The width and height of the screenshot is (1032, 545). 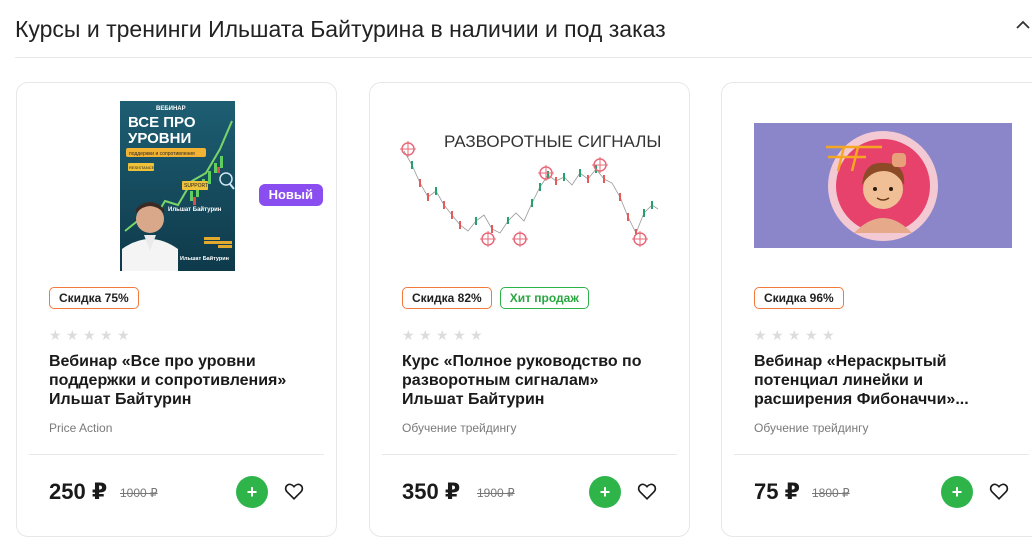 What do you see at coordinates (290, 195) in the screenshot?
I see `new-badge: Новый` at bounding box center [290, 195].